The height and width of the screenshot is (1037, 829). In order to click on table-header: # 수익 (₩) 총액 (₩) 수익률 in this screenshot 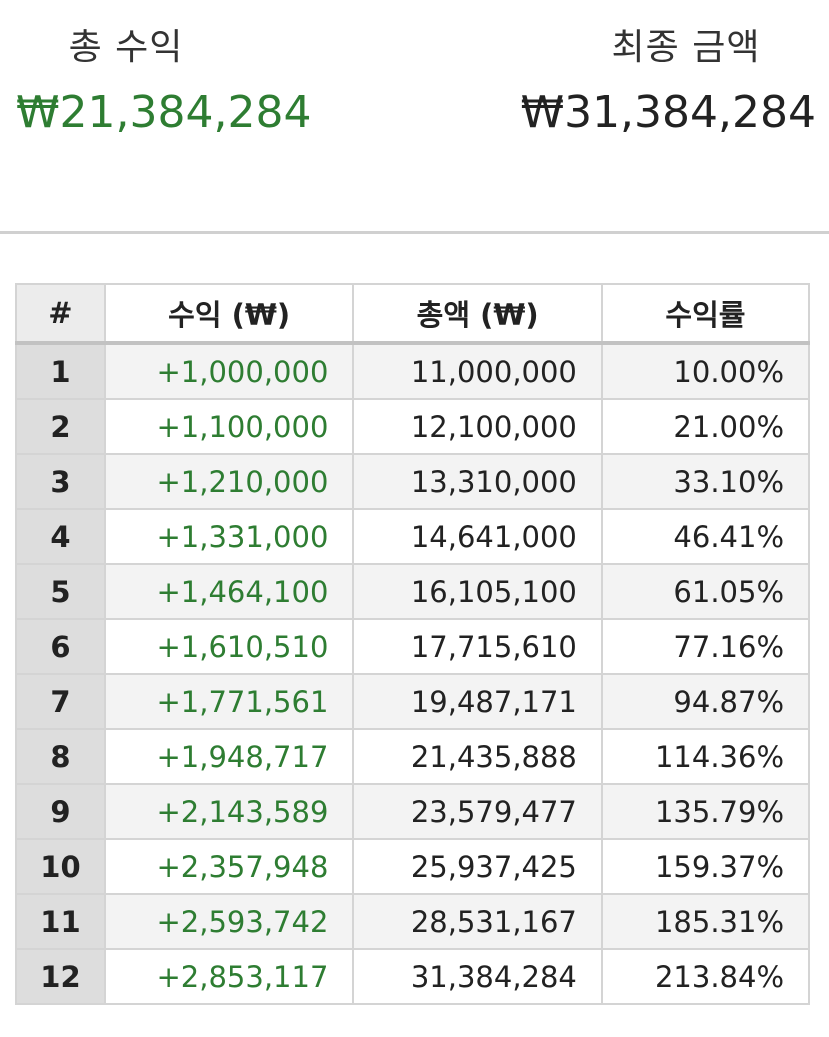, I will do `click(413, 314)`.